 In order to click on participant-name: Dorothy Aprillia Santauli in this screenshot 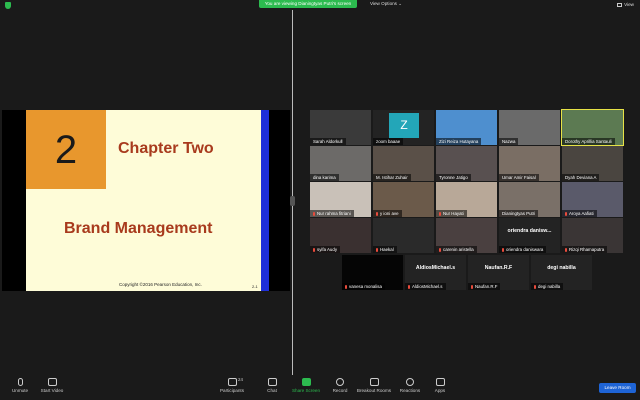, I will do `click(588, 141)`.